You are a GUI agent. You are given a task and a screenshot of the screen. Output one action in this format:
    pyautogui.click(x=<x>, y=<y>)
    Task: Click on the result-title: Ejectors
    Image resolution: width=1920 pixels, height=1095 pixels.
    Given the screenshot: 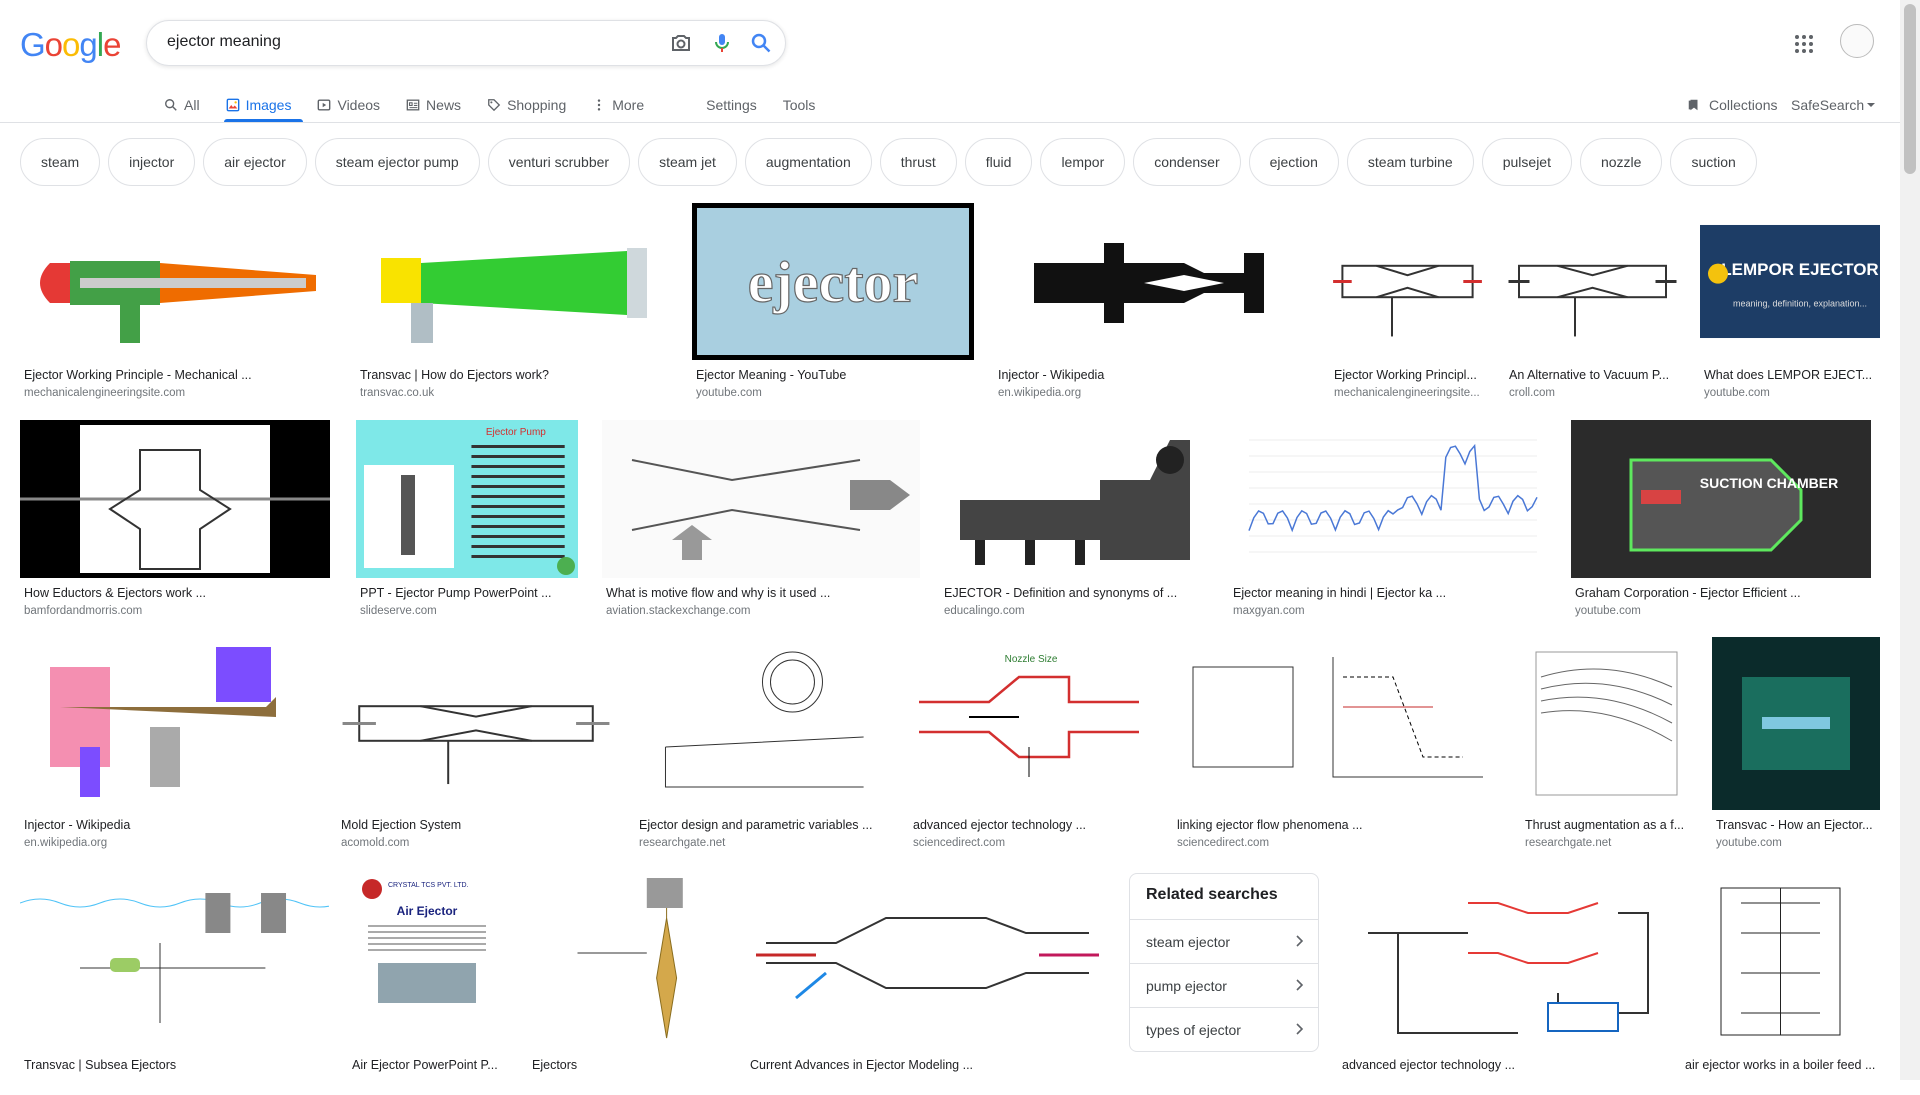 What is the action you would take?
    pyautogui.click(x=628, y=1065)
    